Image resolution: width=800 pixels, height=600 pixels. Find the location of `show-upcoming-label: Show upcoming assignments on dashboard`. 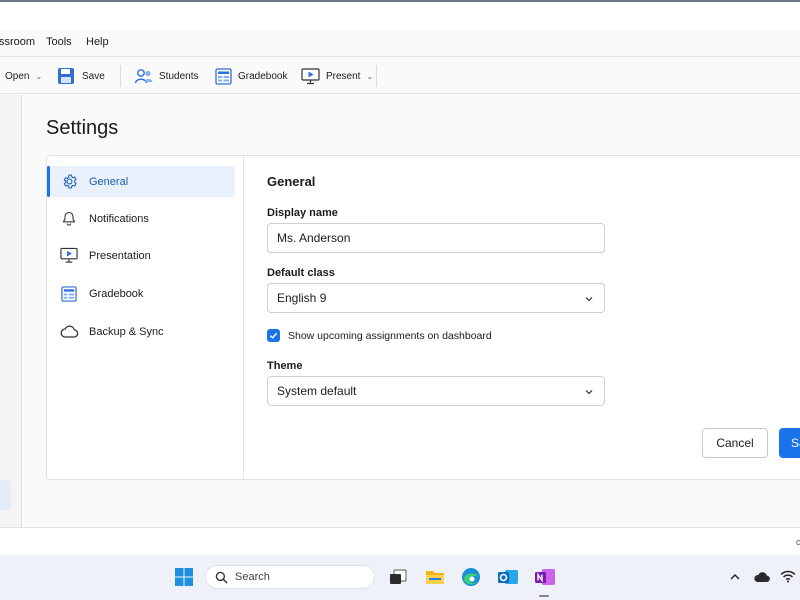

show-upcoming-label: Show upcoming assignments on dashboard is located at coordinates (390, 335).